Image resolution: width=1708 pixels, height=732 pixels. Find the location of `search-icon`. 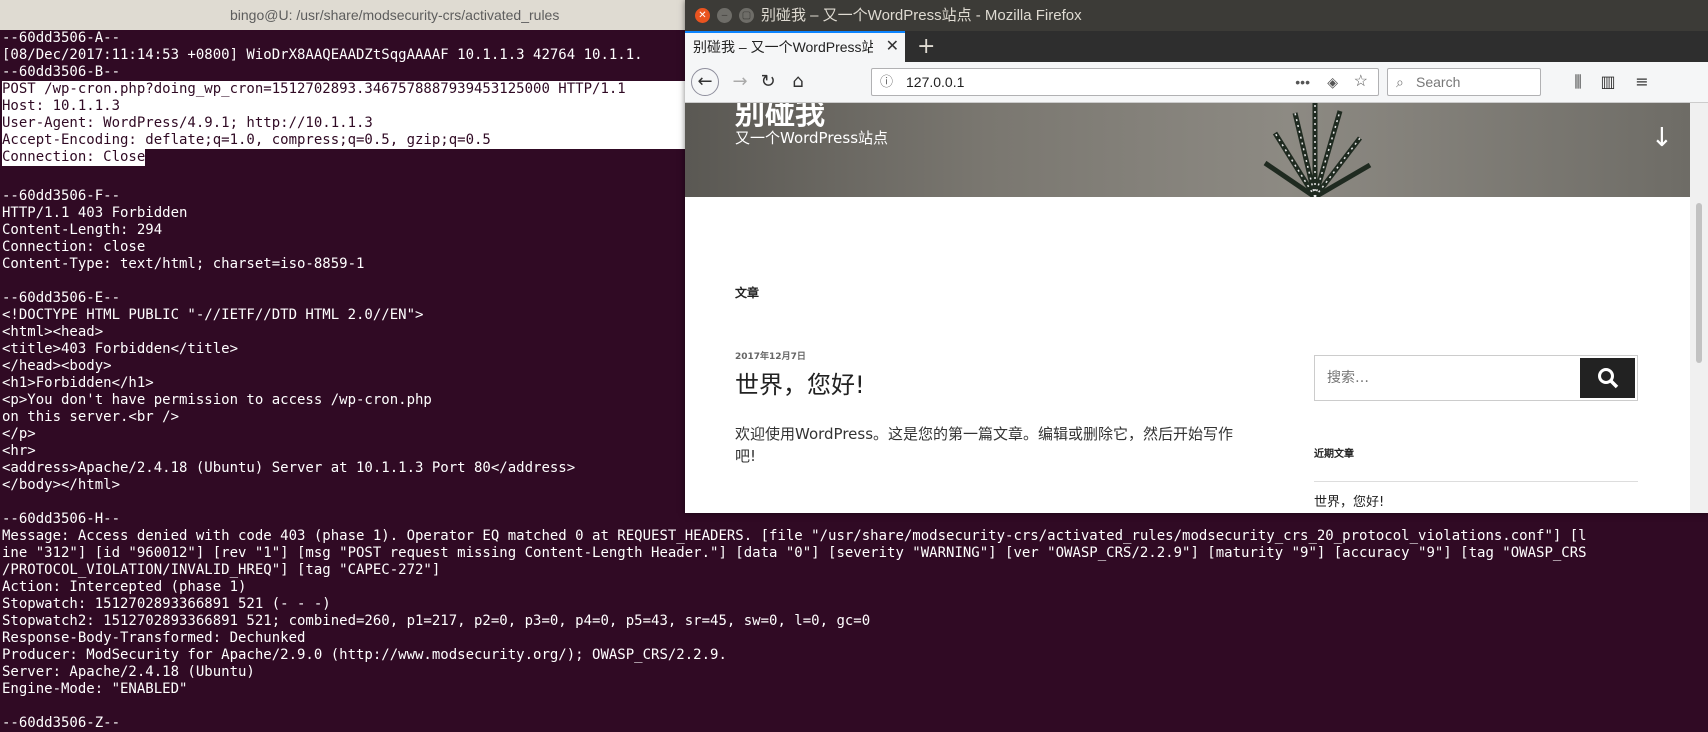

search-icon is located at coordinates (1607, 378).